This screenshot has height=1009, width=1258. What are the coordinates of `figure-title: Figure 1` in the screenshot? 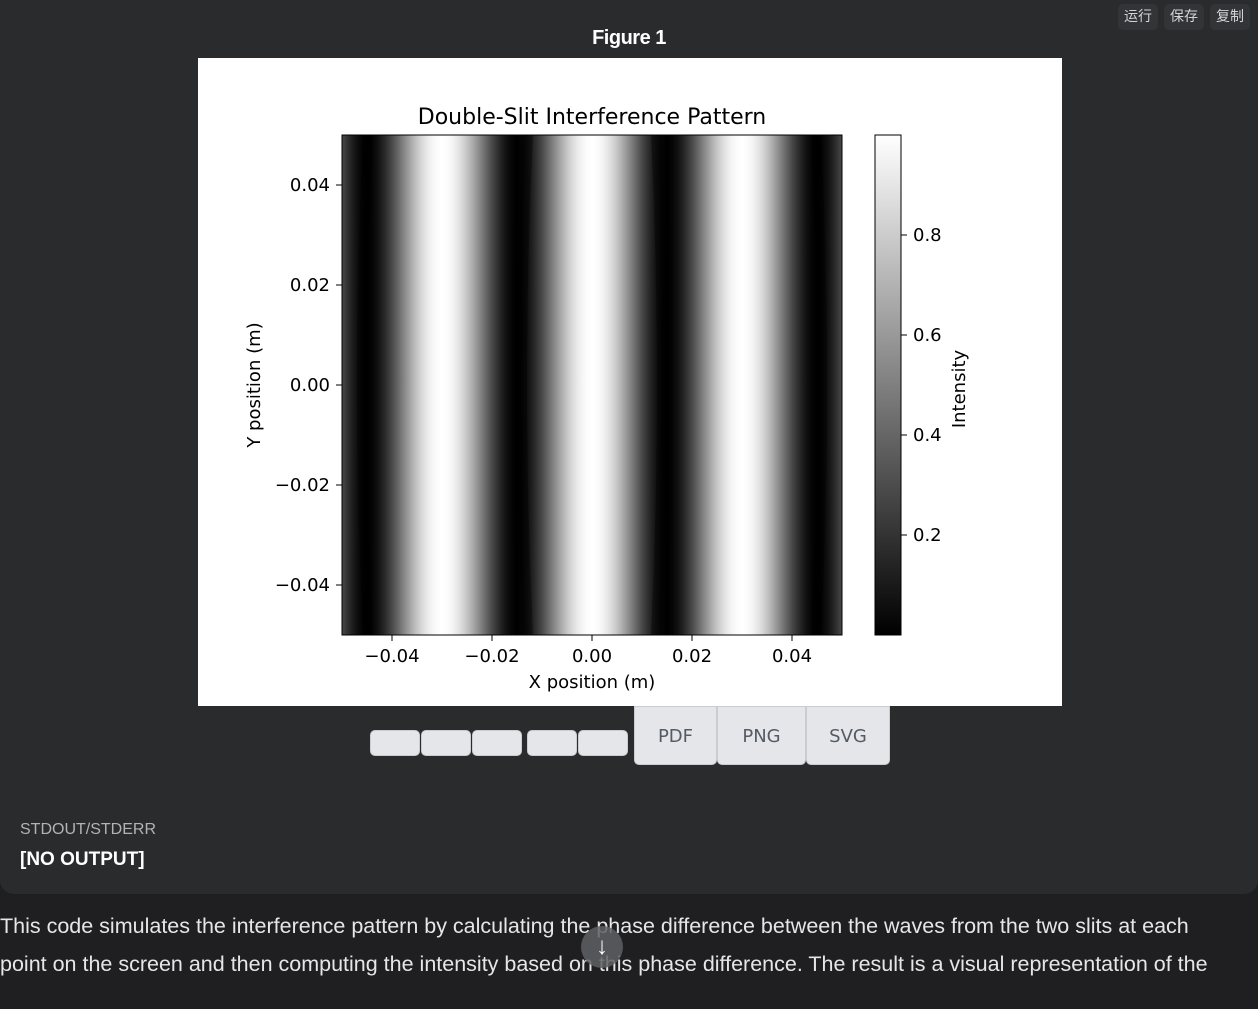 It's located at (629, 38).